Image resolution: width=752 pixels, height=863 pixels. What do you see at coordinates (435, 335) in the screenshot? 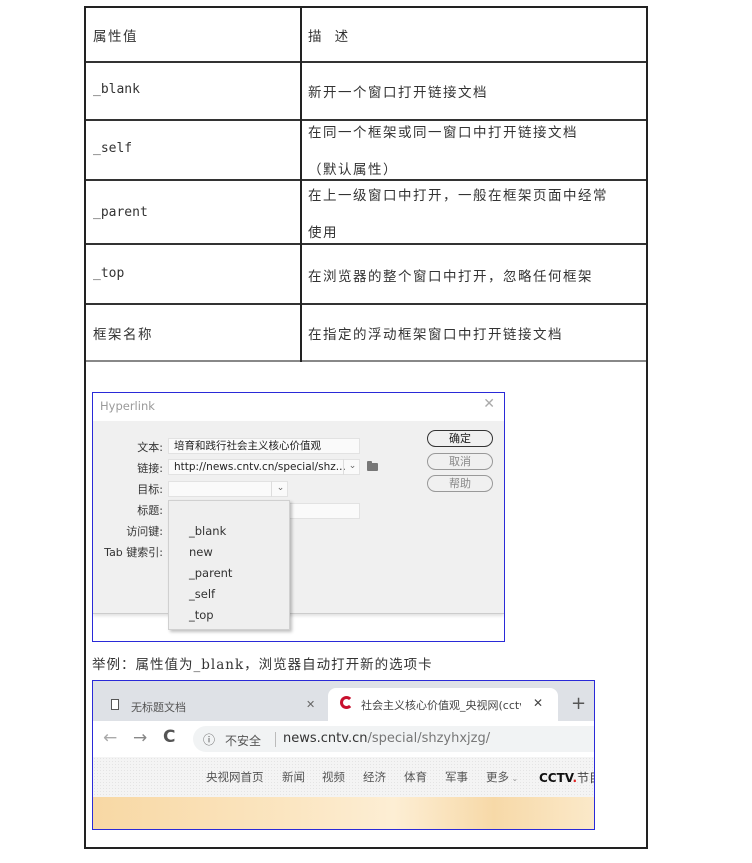
I see `table-row-desc: 在指定的浮动框架窗口中打开链接文档` at bounding box center [435, 335].